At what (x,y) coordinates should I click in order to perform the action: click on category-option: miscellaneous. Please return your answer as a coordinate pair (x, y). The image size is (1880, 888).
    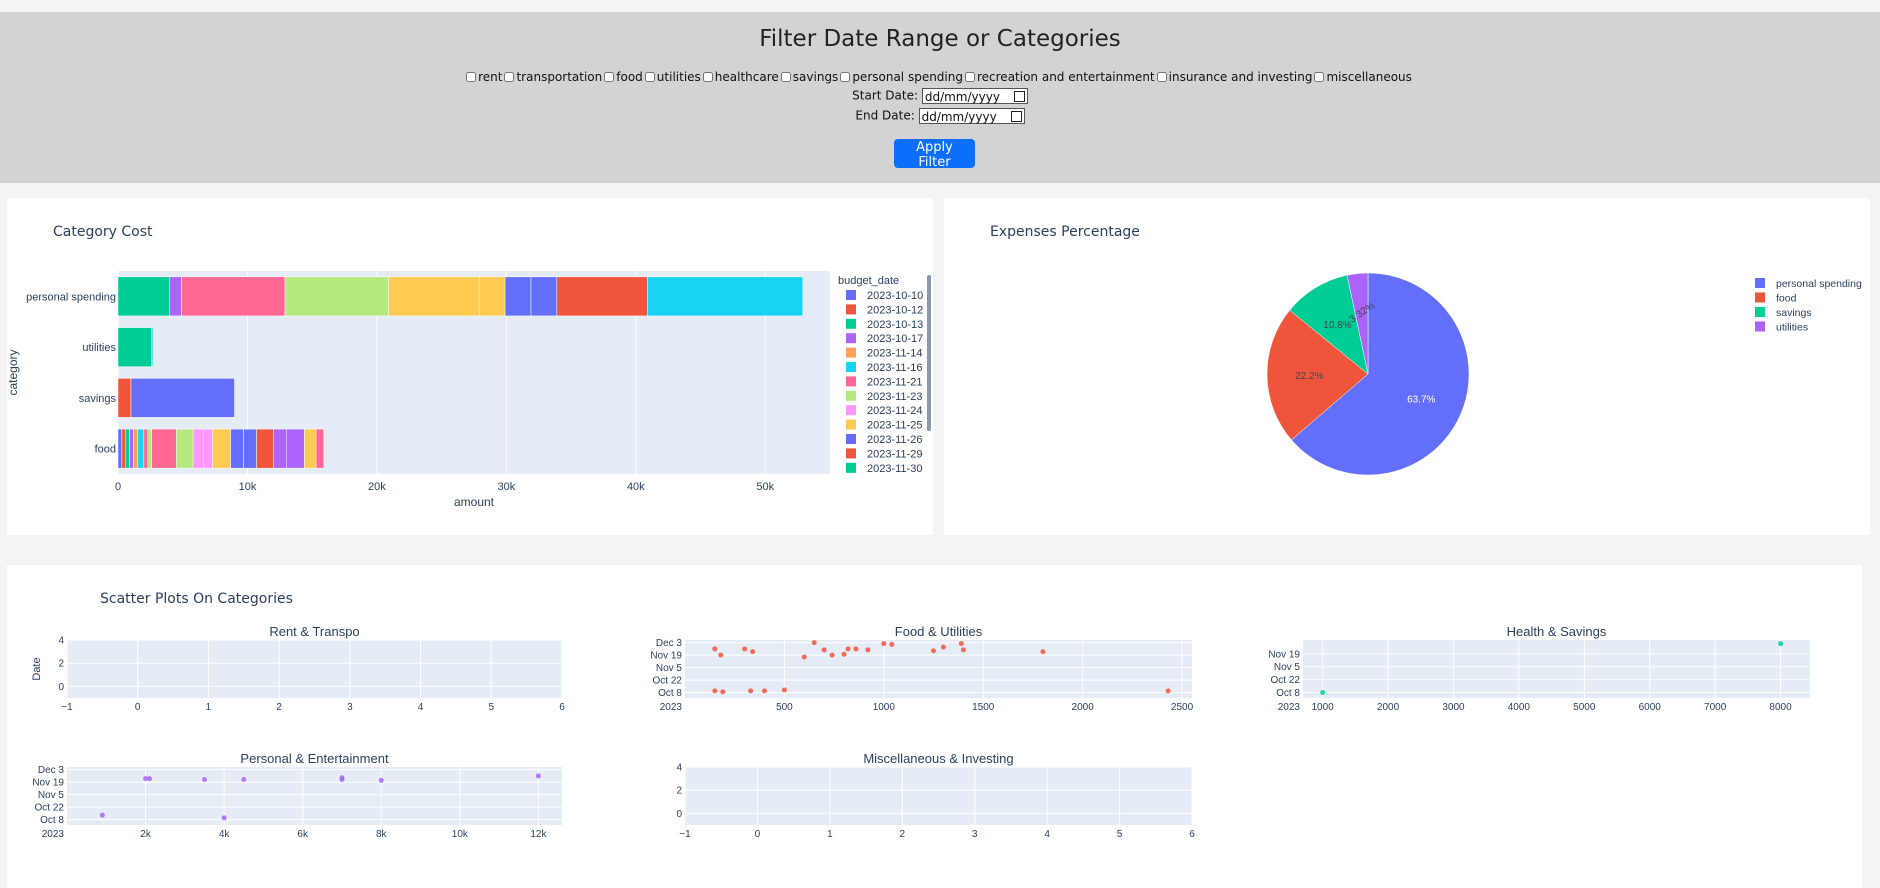
    Looking at the image, I should click on (1363, 77).